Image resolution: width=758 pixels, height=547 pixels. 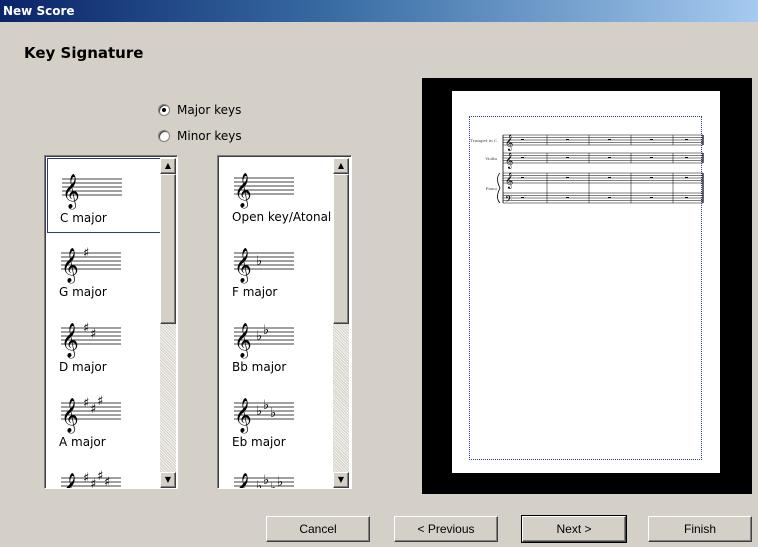 What do you see at coordinates (446, 529) in the screenshot?
I see `previous-button: < Previous` at bounding box center [446, 529].